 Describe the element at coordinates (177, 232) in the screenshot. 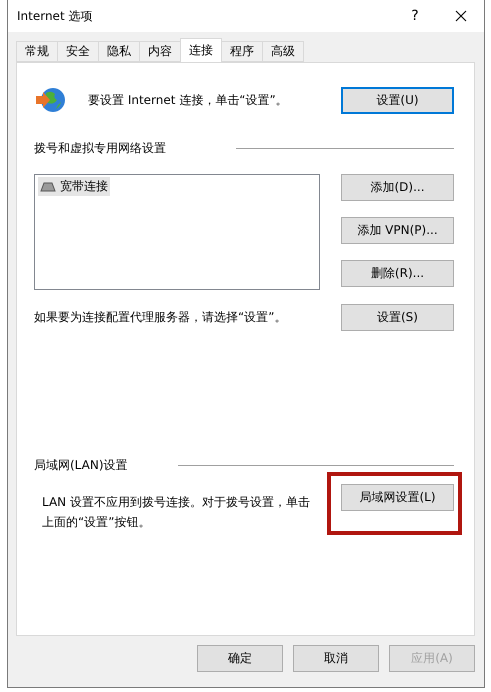

I see `connection-list: 宽带连接` at that location.